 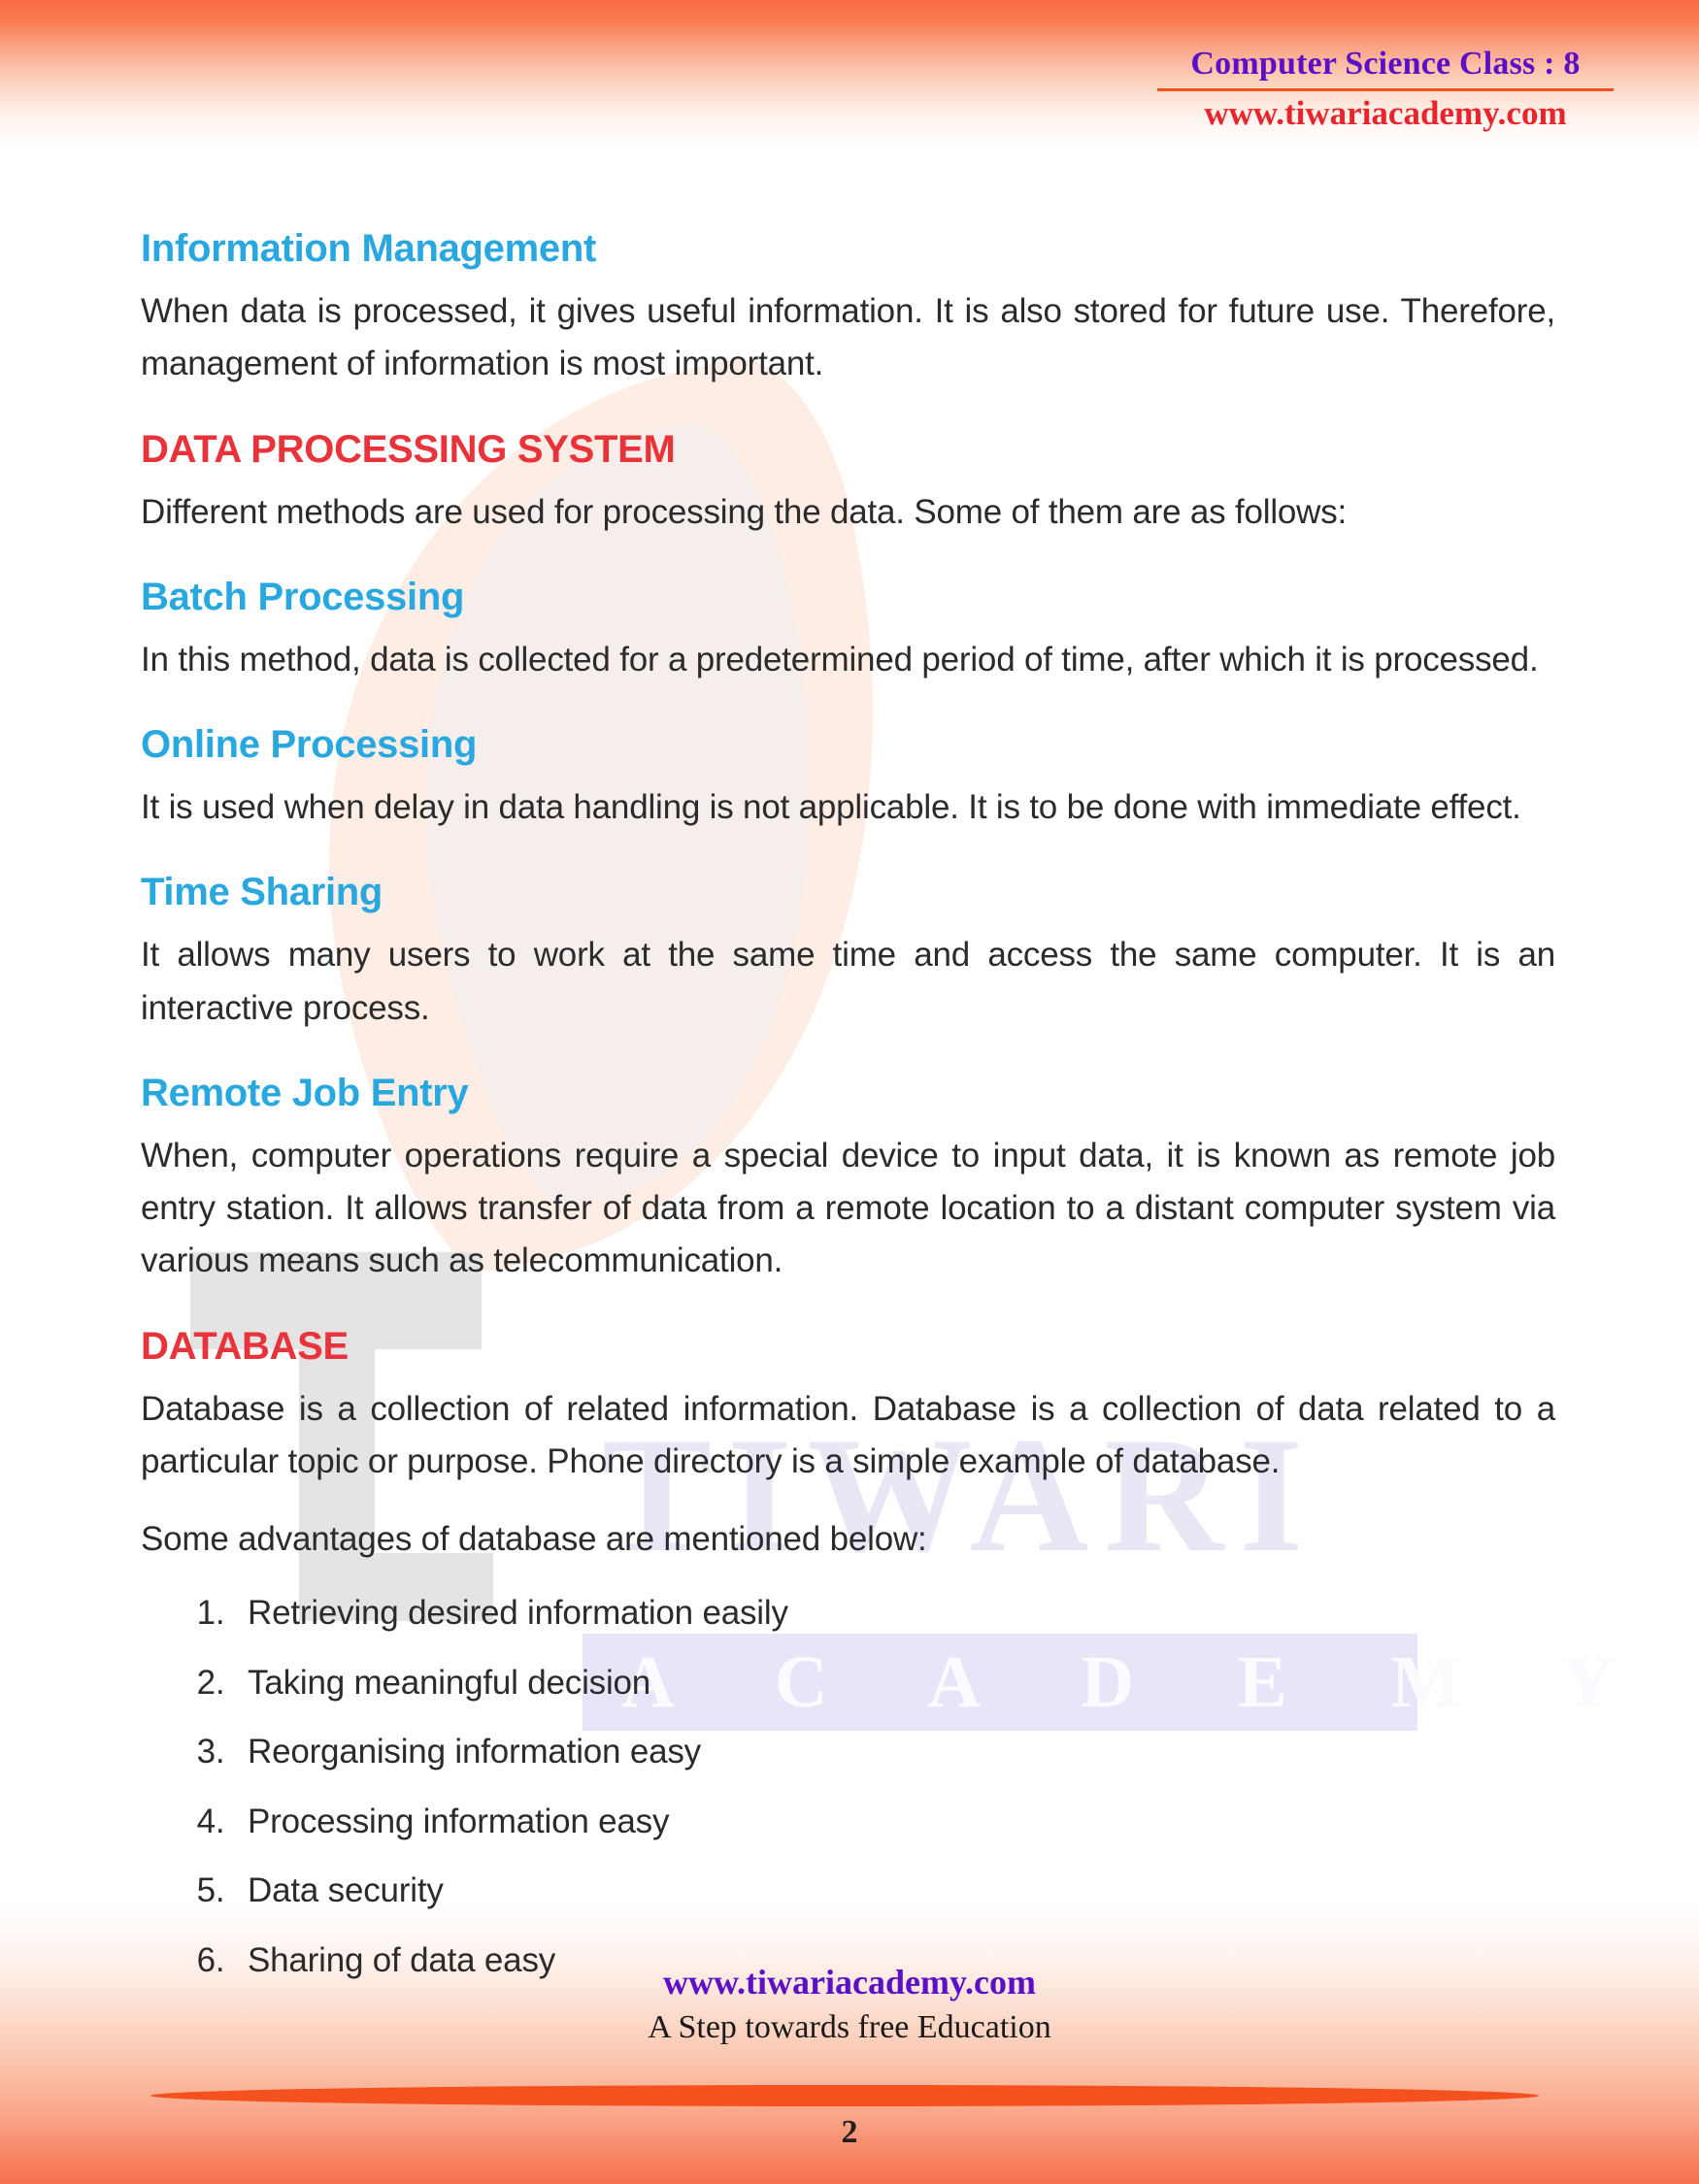 What do you see at coordinates (368, 248) in the screenshot?
I see `section-heading-information-management: Information Management` at bounding box center [368, 248].